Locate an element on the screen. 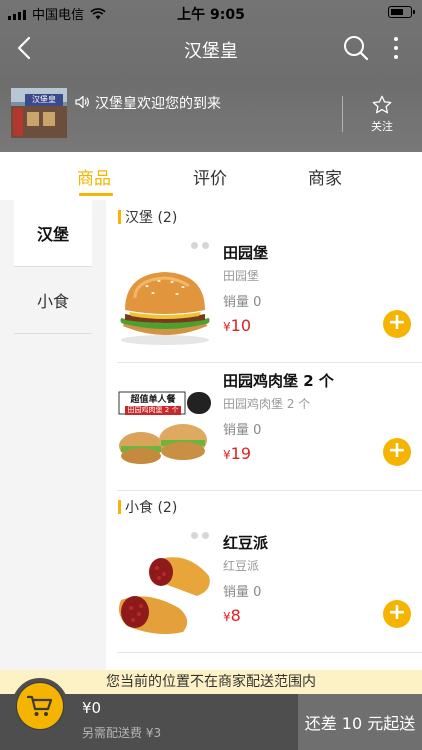 The image size is (422, 750). shop-photo: 汉堡皇 is located at coordinates (39, 113).